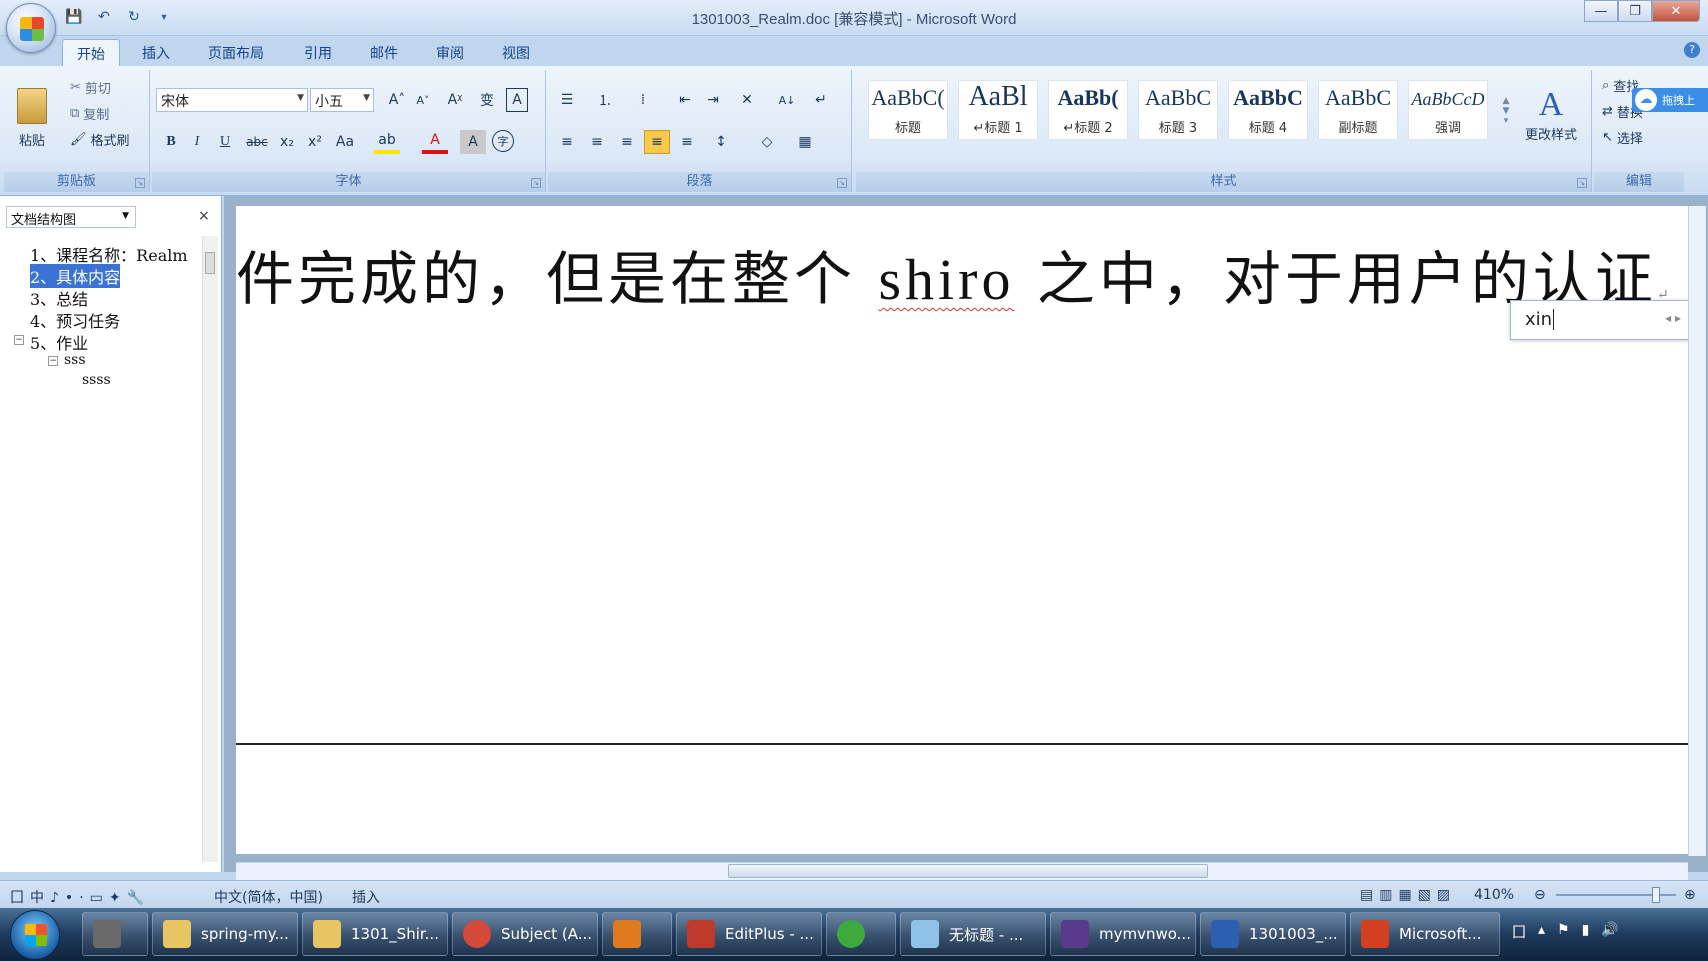 This screenshot has height=961, width=1708. What do you see at coordinates (32, 118) in the screenshot?
I see `paste-button: 粘贴` at bounding box center [32, 118].